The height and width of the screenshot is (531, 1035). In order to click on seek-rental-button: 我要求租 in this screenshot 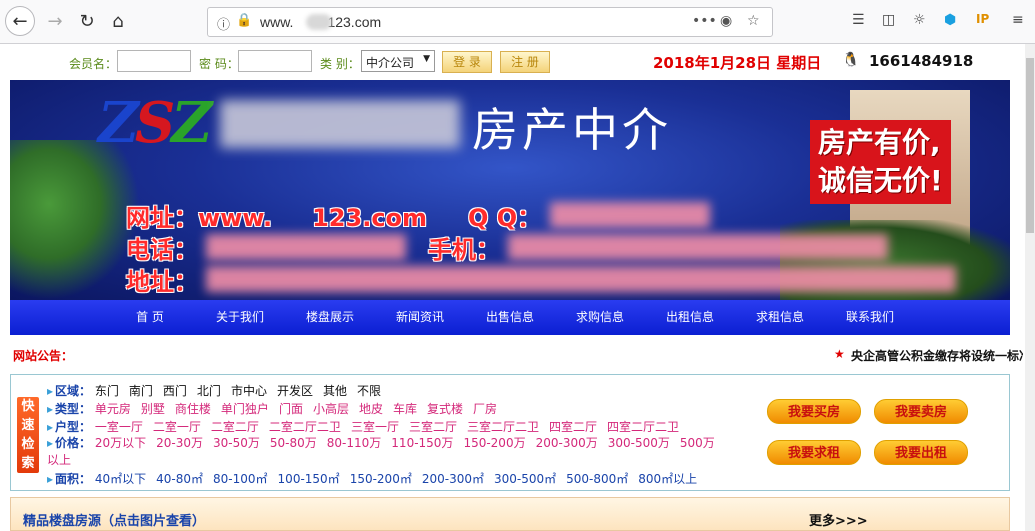, I will do `click(814, 452)`.